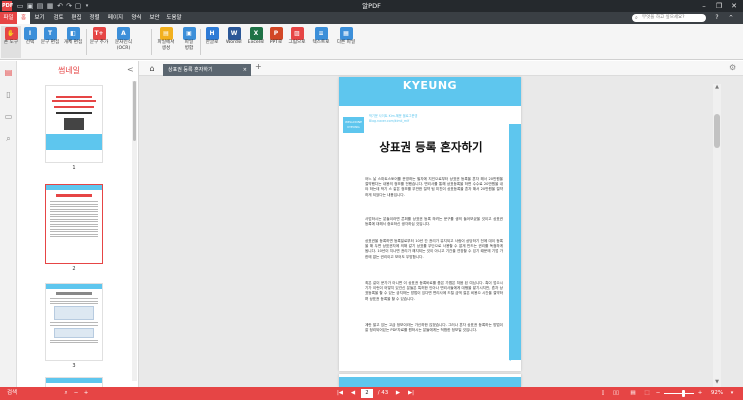 The width and height of the screenshot is (743, 400). Describe the element at coordinates (346, 42) in the screenshot. I see `convert-other-button: ▦ 다른 파일` at that location.